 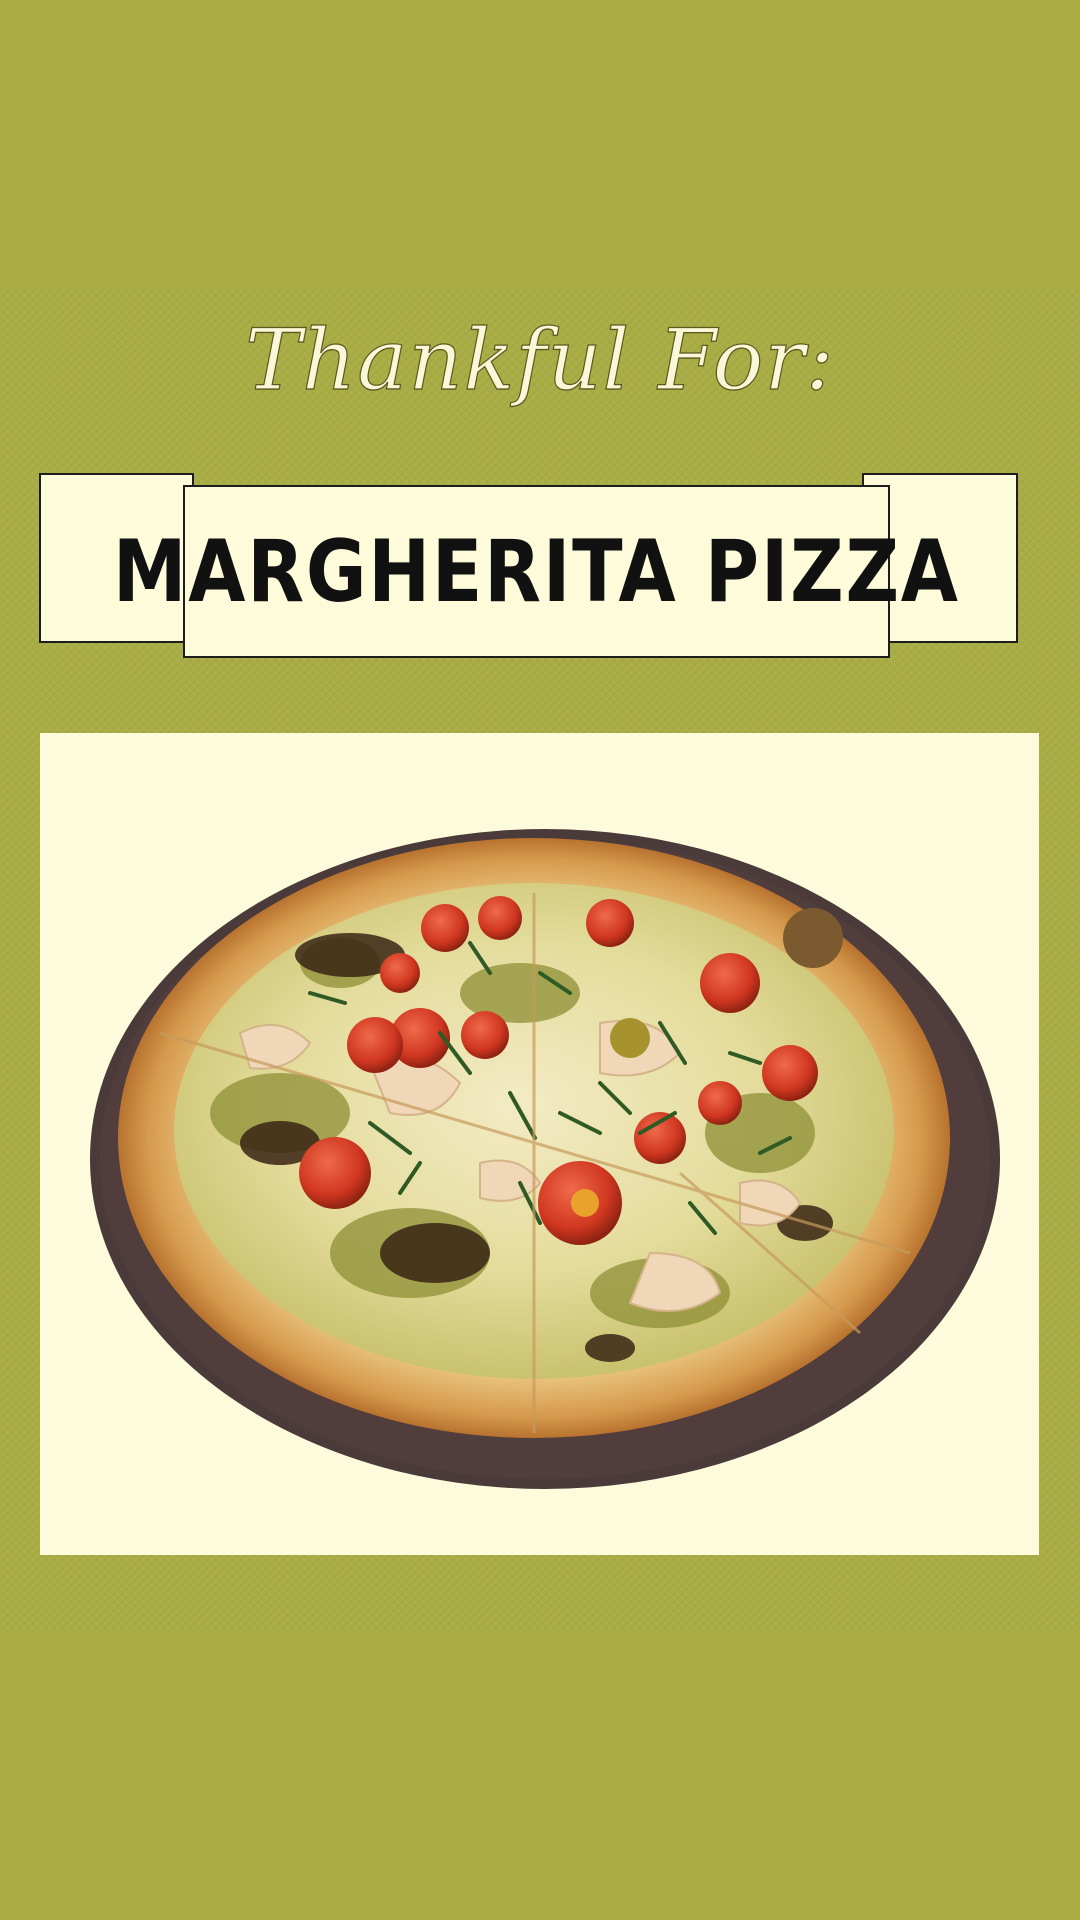 I want to click on title-banner: MARGHERITA PIZZA, so click(x=535, y=571).